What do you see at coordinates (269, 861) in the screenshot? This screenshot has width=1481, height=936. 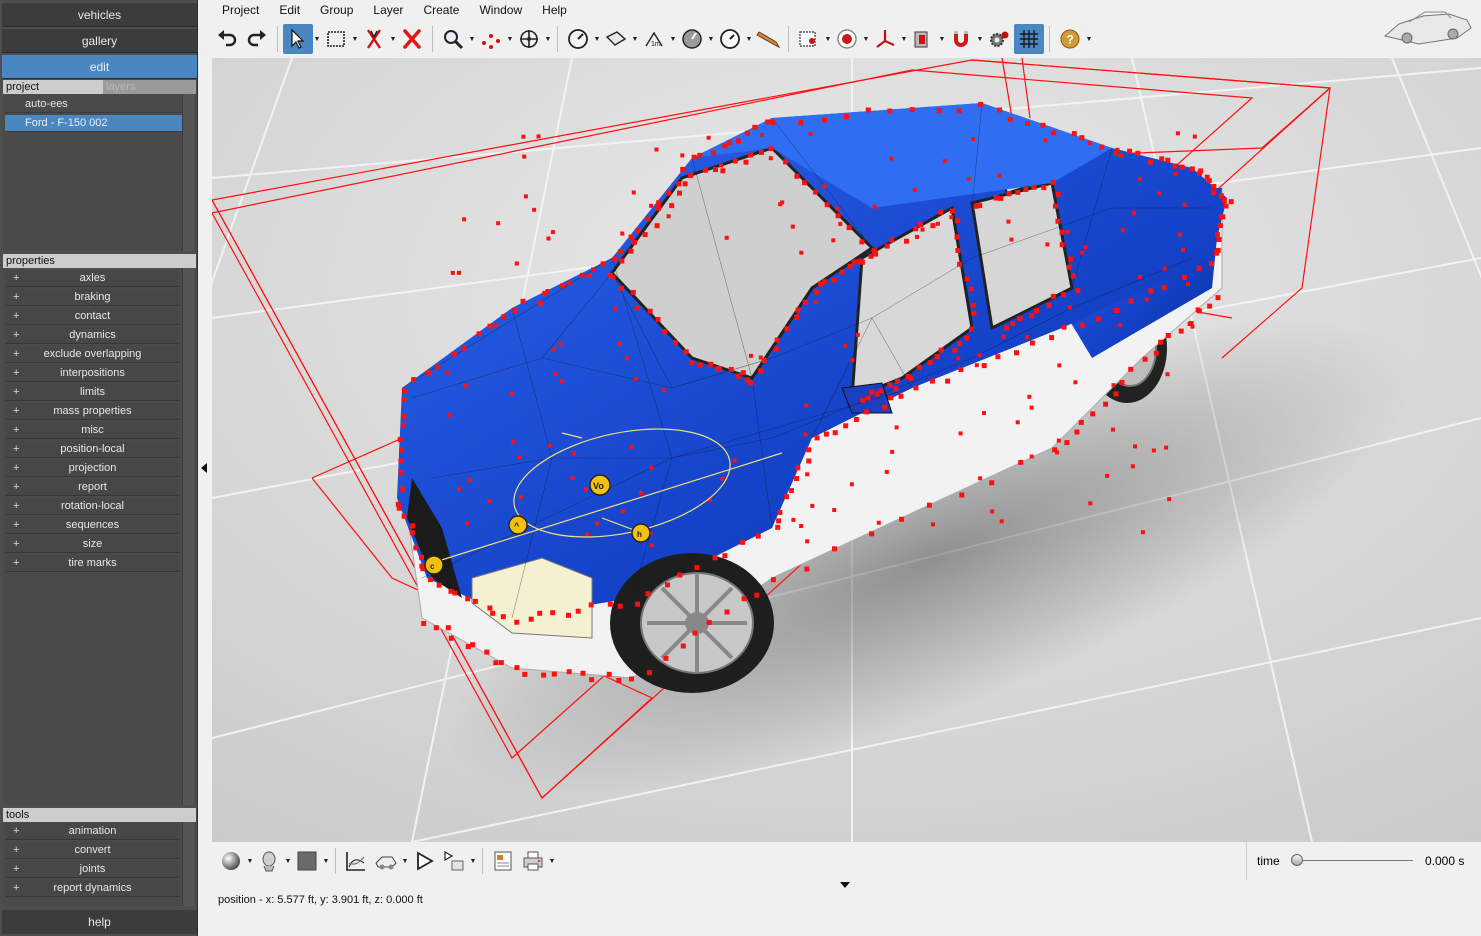 I see `head-view-icon` at bounding box center [269, 861].